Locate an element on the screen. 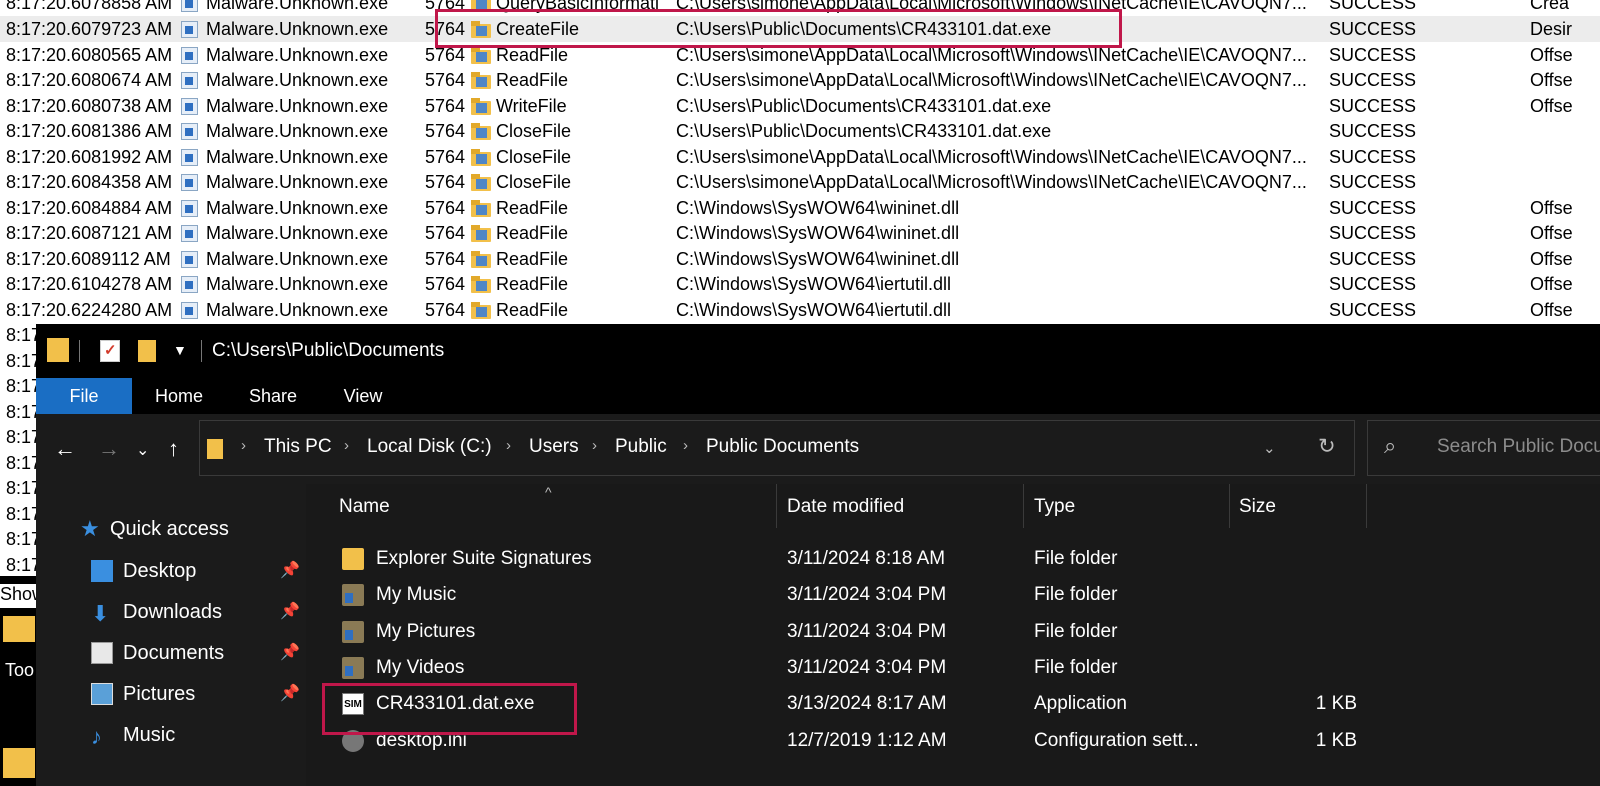  sidebar-item-downloads: ⬇ Downloads 📌 is located at coordinates (198, 614).